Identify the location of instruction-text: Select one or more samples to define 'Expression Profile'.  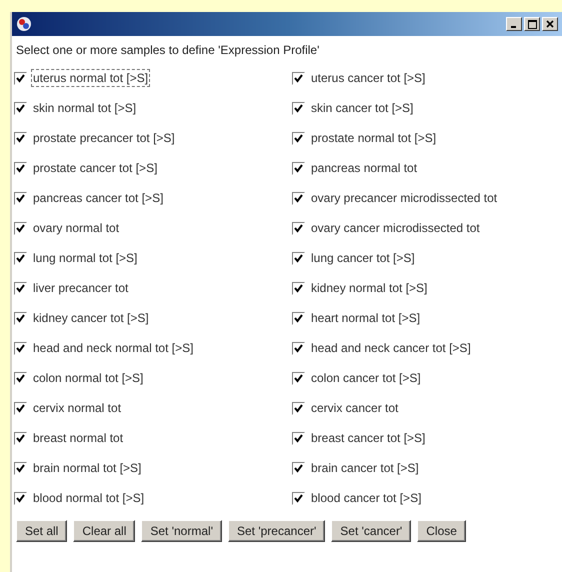
(167, 50).